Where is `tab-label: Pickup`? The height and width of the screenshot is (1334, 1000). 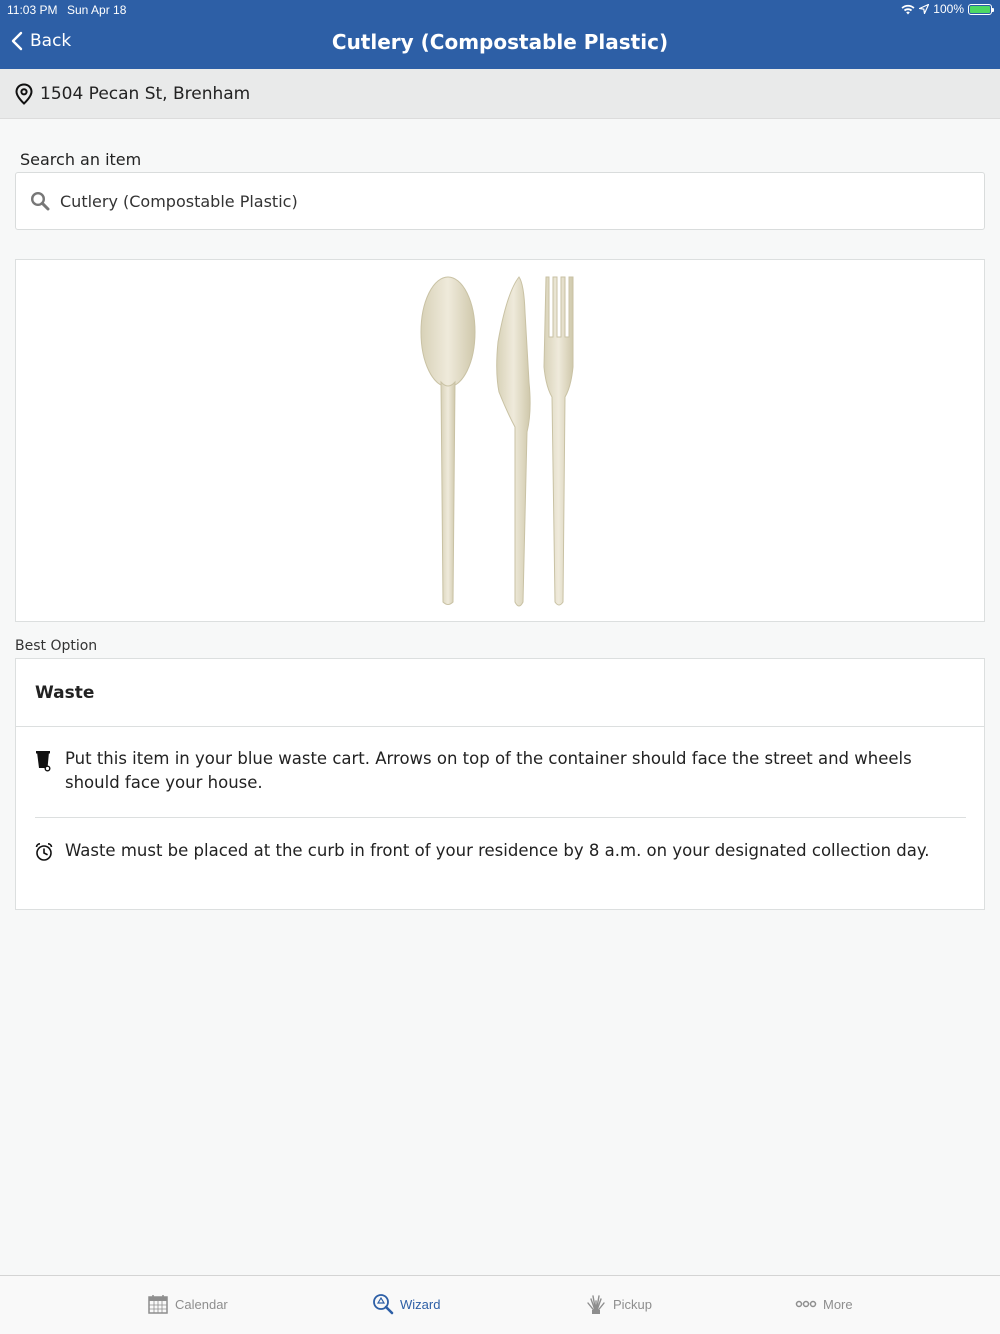 tab-label: Pickup is located at coordinates (633, 1304).